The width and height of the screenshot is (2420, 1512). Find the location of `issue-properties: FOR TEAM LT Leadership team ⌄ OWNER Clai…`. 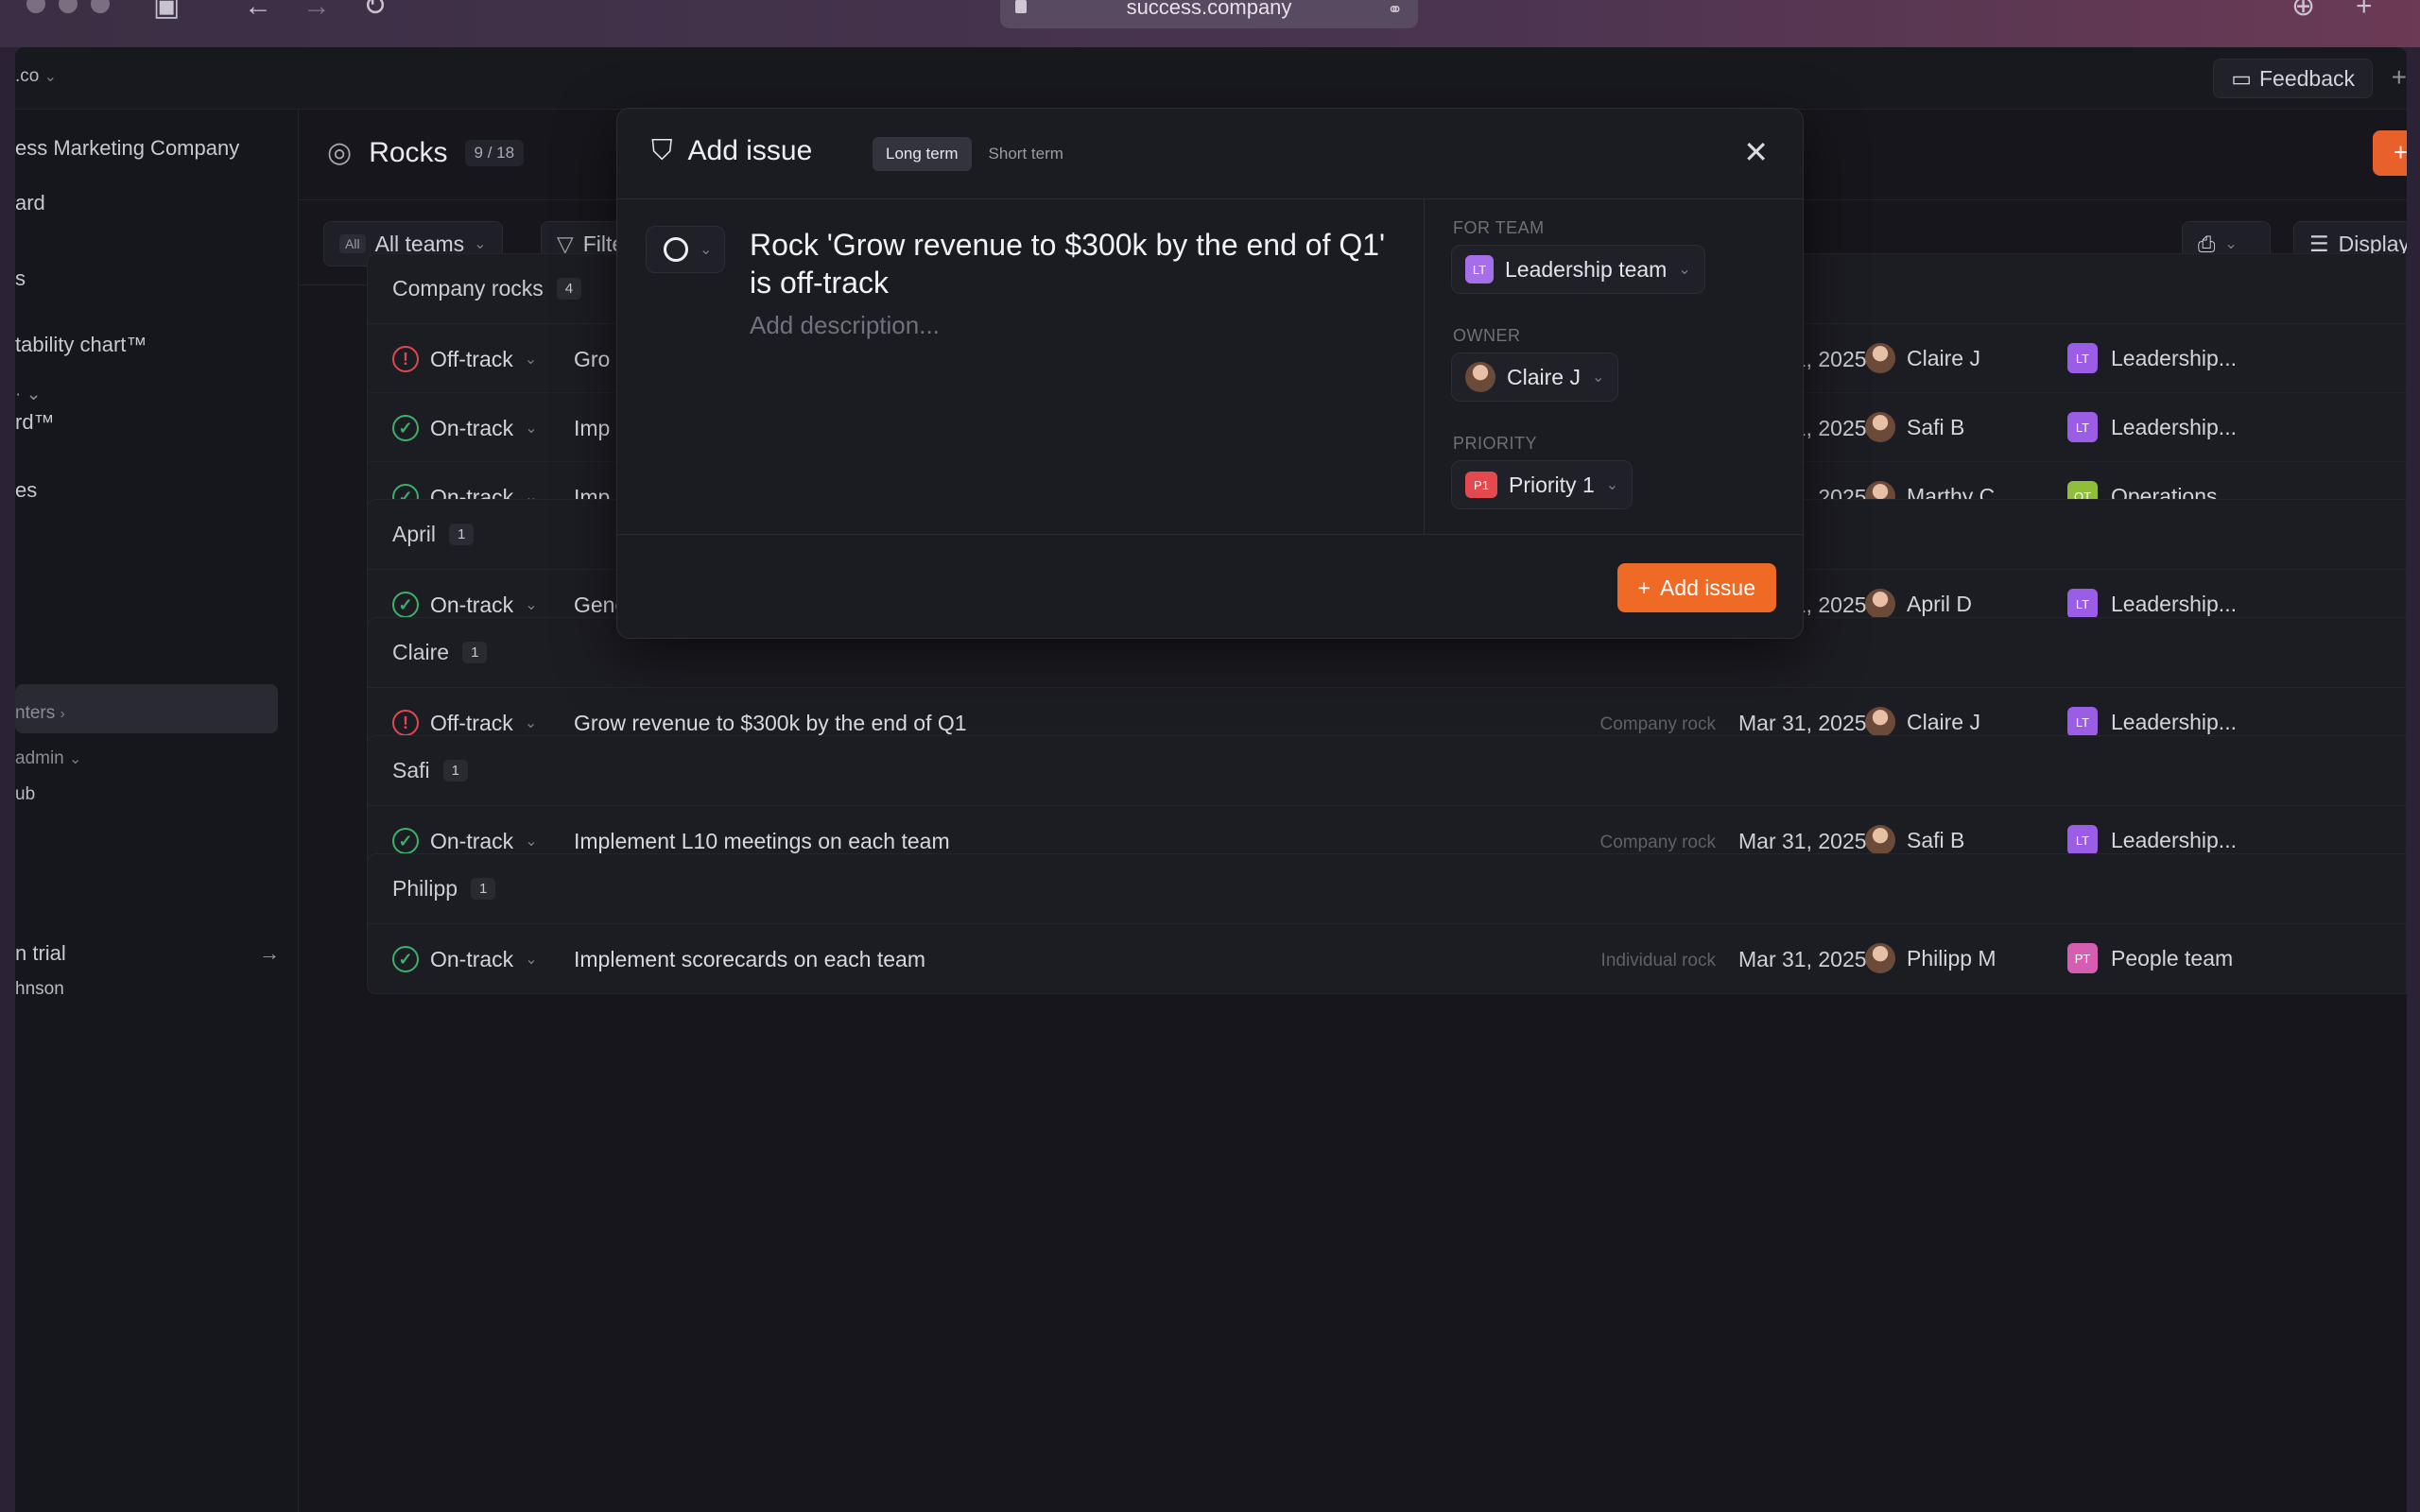

issue-properties: FOR TEAM LT Leadership team ⌄ OWNER Clai… is located at coordinates (1614, 366).